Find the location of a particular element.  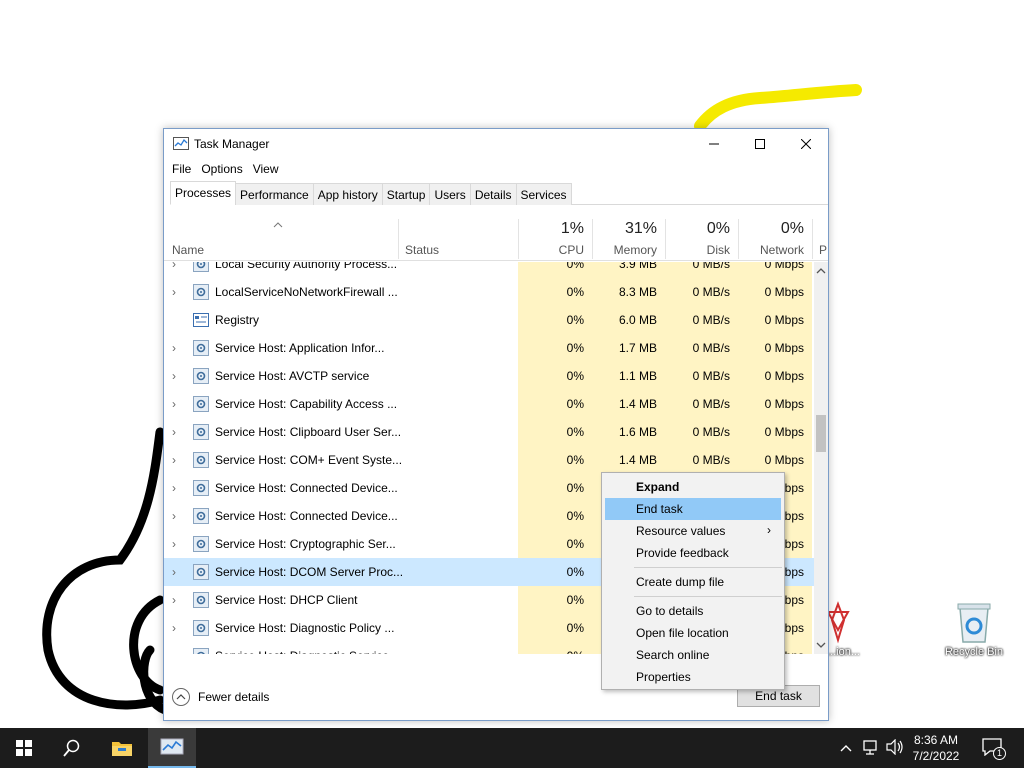

tab-startup: Startup is located at coordinates (406, 194).